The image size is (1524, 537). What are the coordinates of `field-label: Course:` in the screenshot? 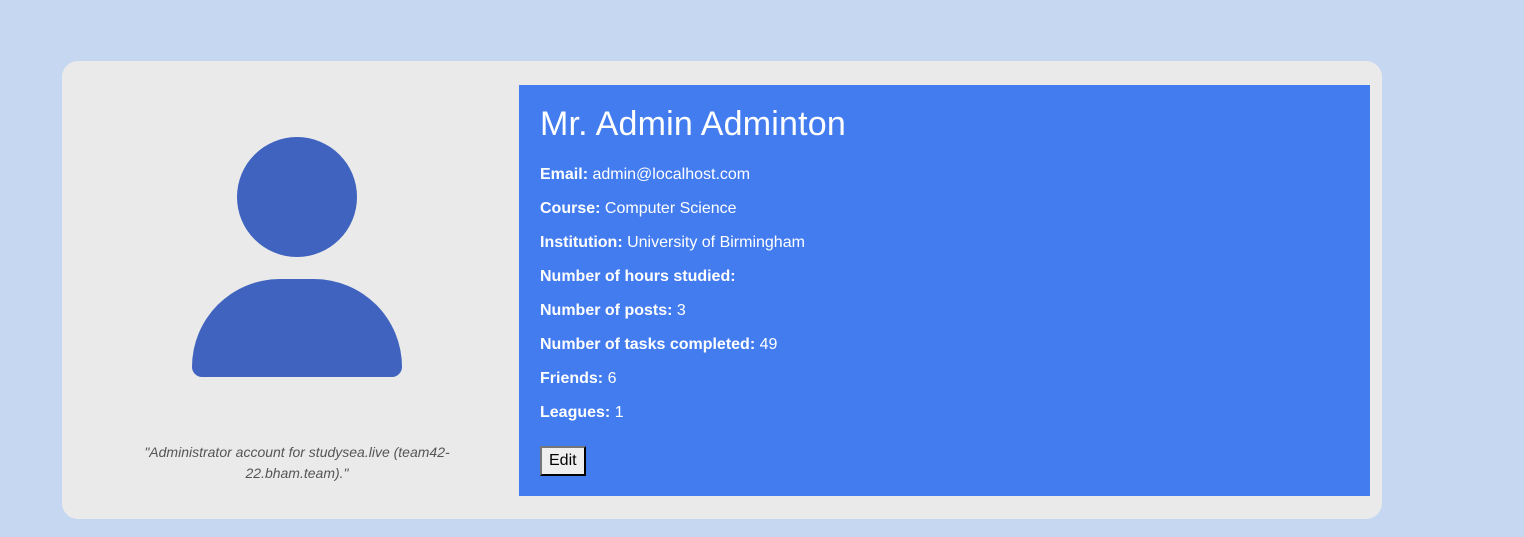 It's located at (570, 208).